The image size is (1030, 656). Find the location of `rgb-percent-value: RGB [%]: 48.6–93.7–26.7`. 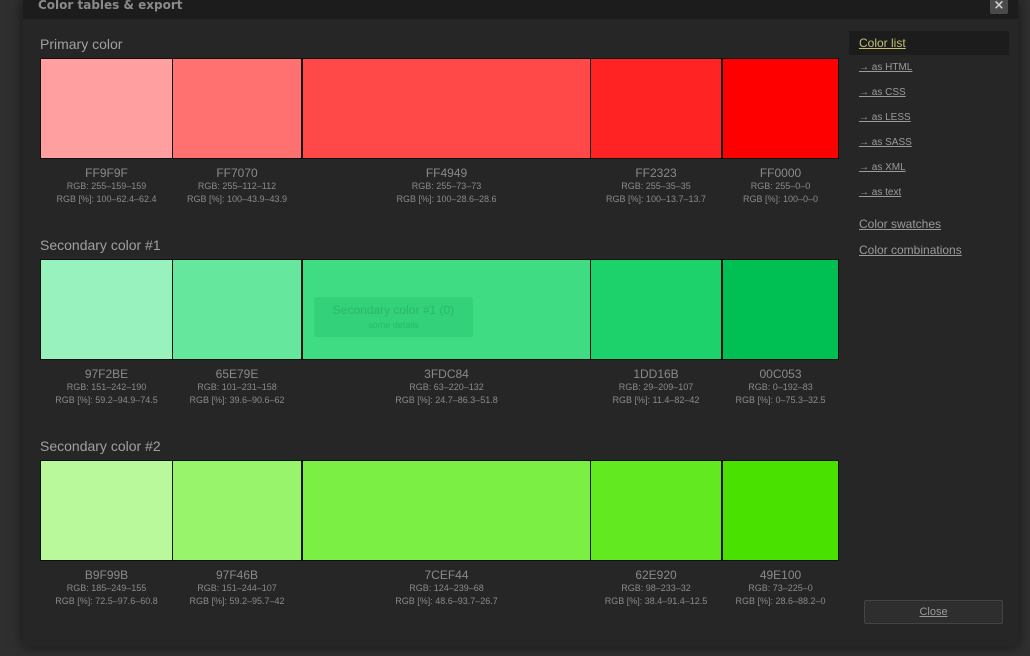

rgb-percent-value: RGB [%]: 48.6–93.7–26.7 is located at coordinates (446, 601).